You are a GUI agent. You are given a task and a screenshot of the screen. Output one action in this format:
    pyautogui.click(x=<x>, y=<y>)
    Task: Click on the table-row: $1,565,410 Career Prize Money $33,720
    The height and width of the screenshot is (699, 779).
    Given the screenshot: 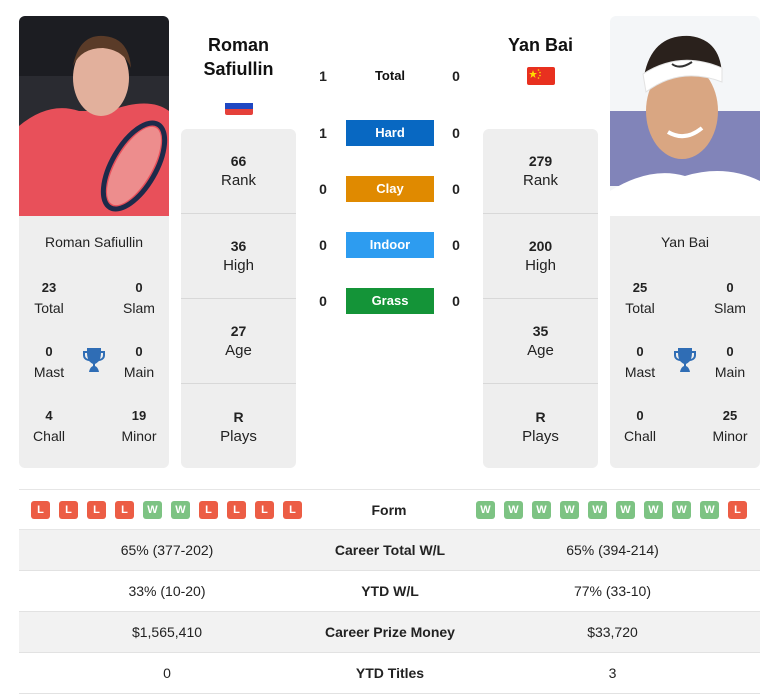 What is the action you would take?
    pyautogui.click(x=389, y=632)
    